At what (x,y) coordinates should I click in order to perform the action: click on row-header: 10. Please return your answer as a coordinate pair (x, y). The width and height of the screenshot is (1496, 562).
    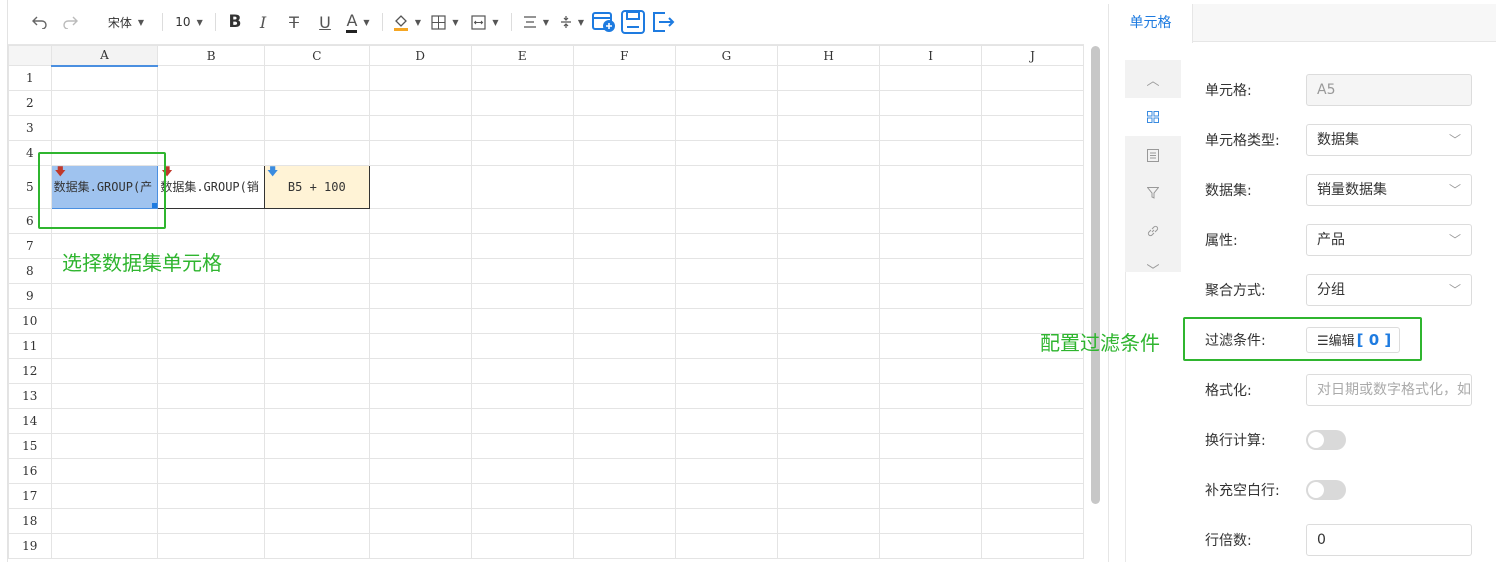
    Looking at the image, I should click on (30, 321).